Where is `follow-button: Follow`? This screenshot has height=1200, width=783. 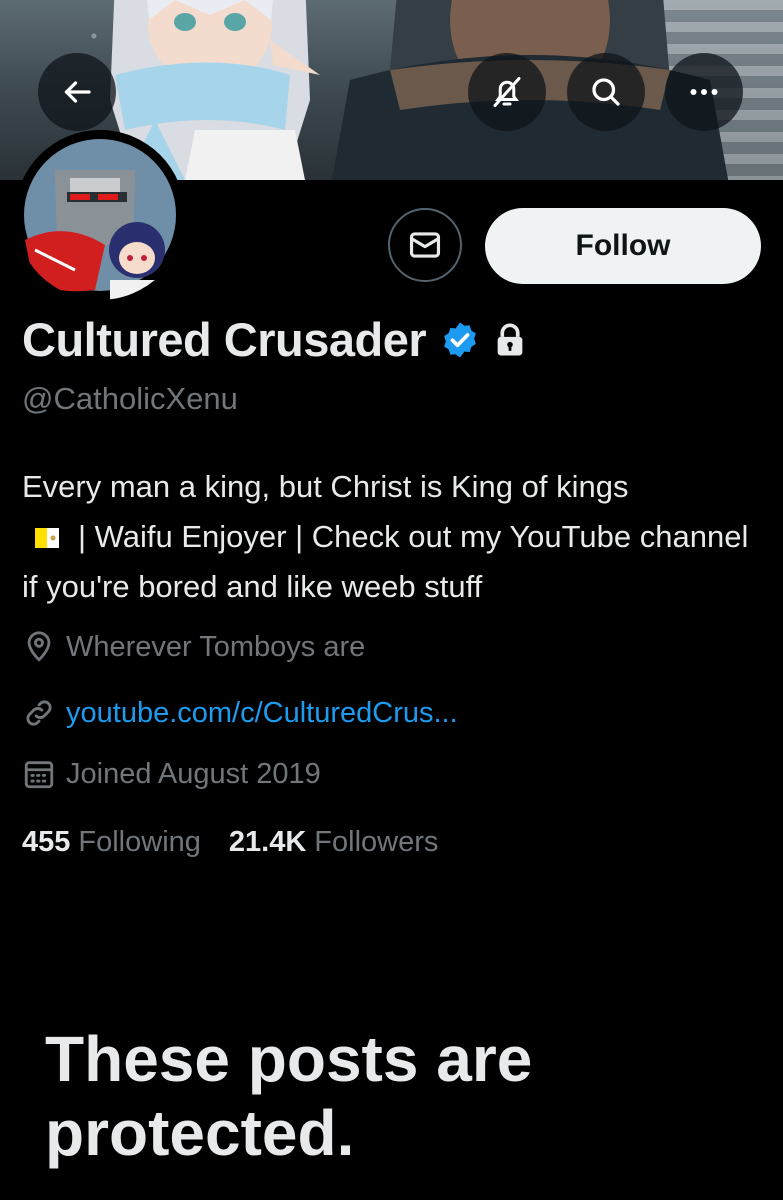
follow-button: Follow is located at coordinates (623, 246).